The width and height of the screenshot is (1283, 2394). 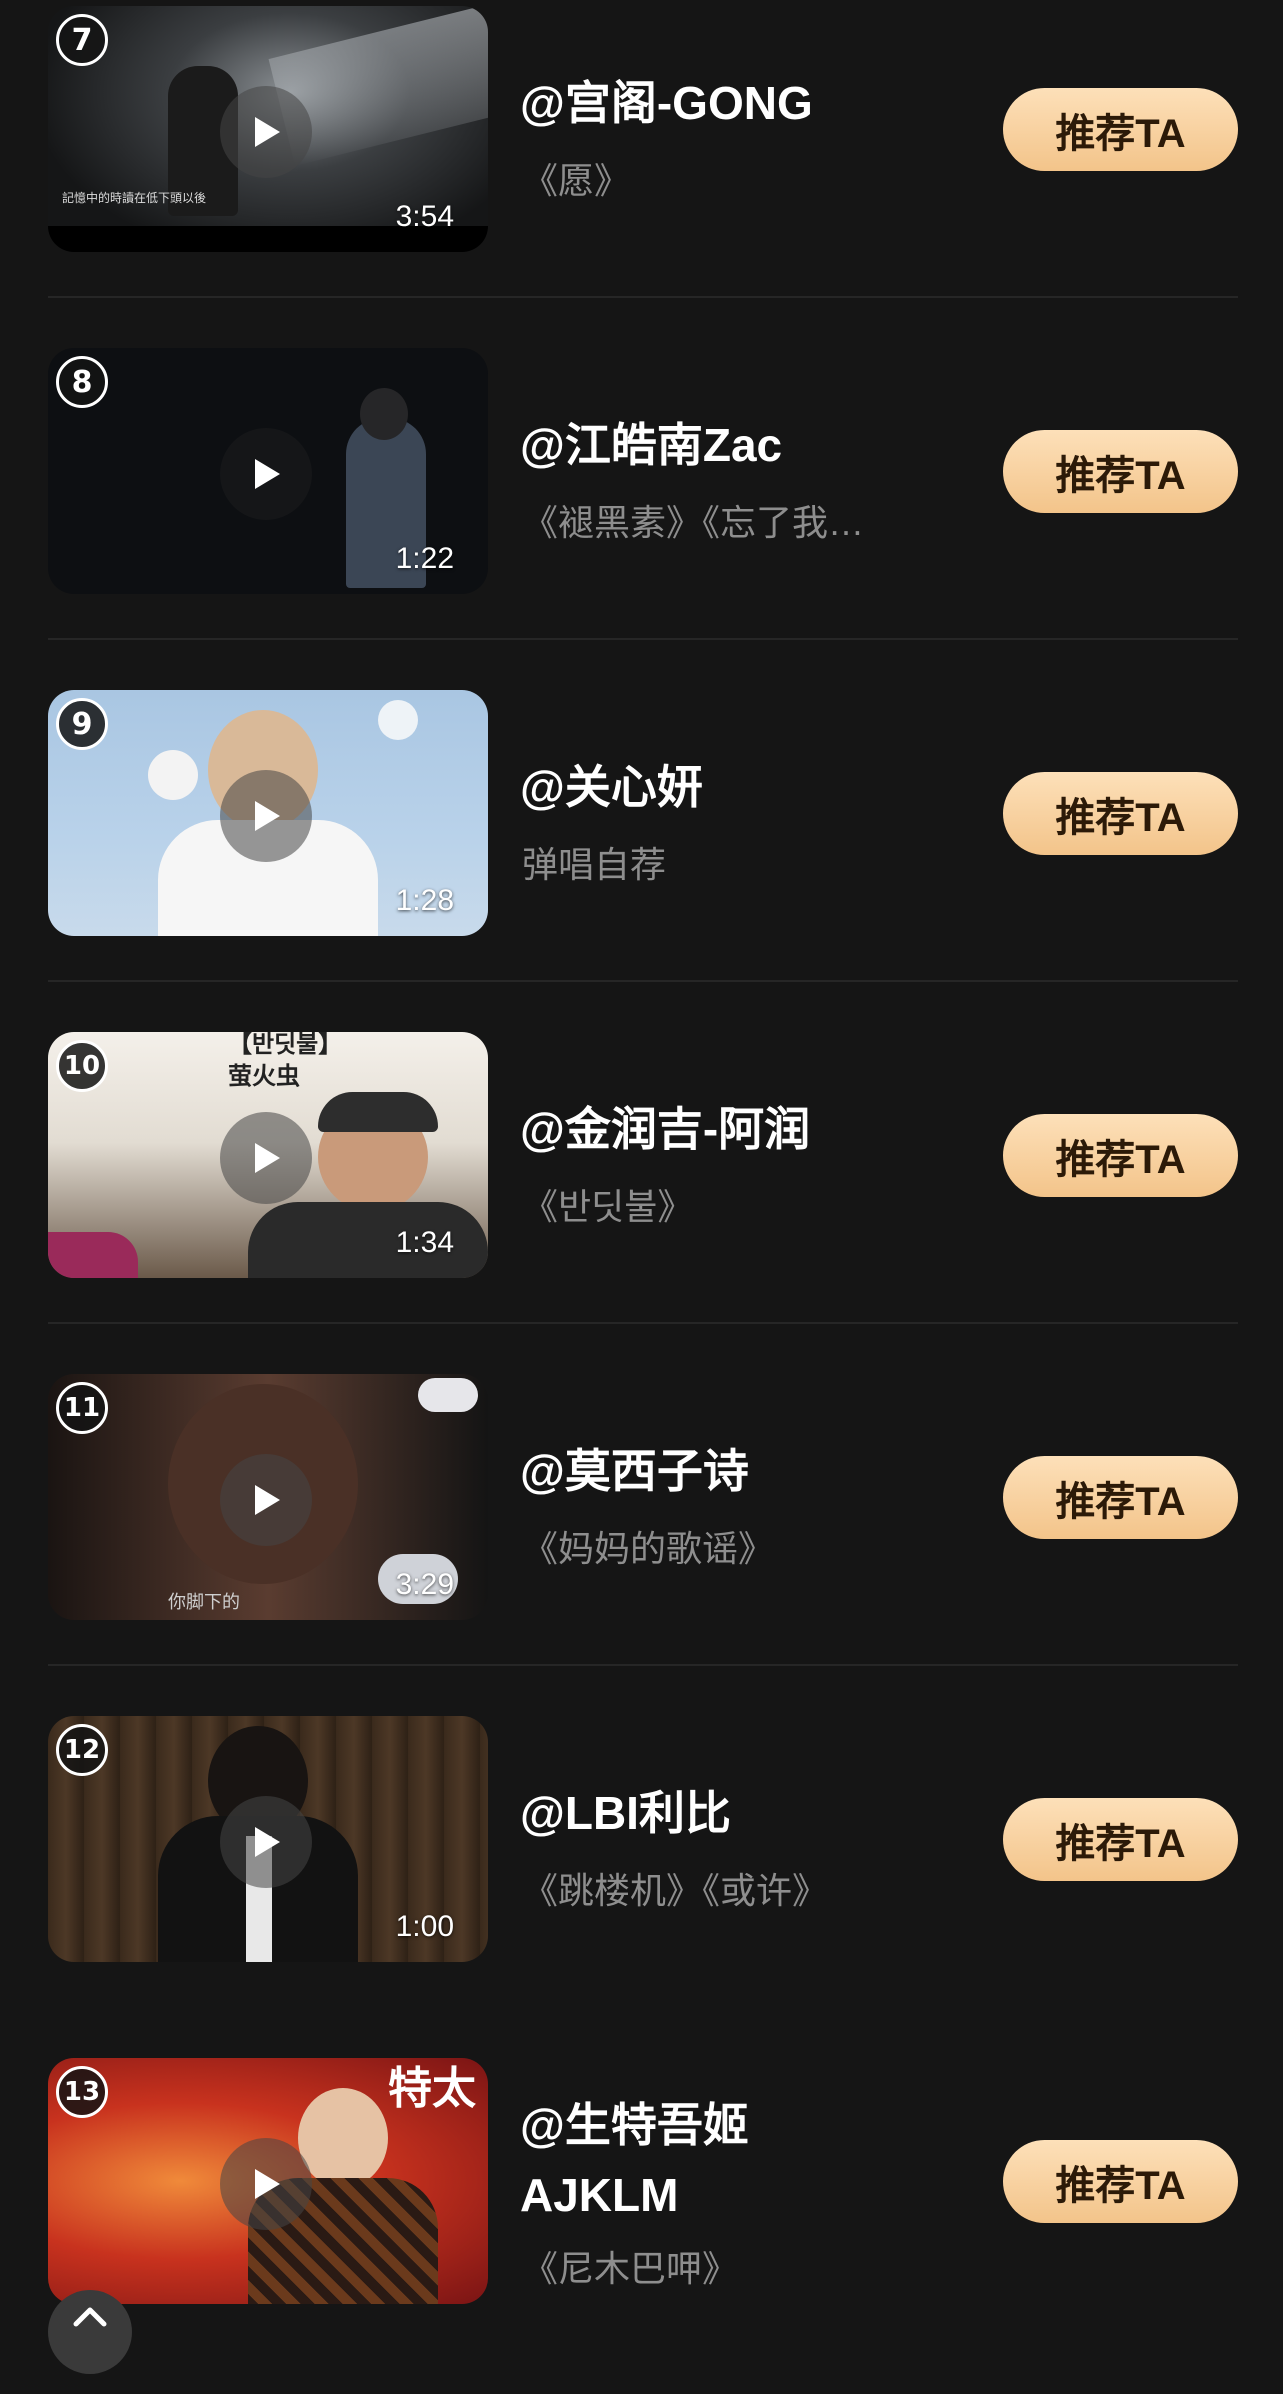 What do you see at coordinates (651, 445) in the screenshot?
I see `artist-name: @江皓南Zac` at bounding box center [651, 445].